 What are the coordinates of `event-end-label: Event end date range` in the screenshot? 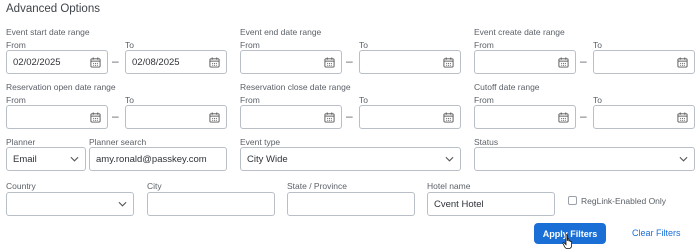 It's located at (281, 32).